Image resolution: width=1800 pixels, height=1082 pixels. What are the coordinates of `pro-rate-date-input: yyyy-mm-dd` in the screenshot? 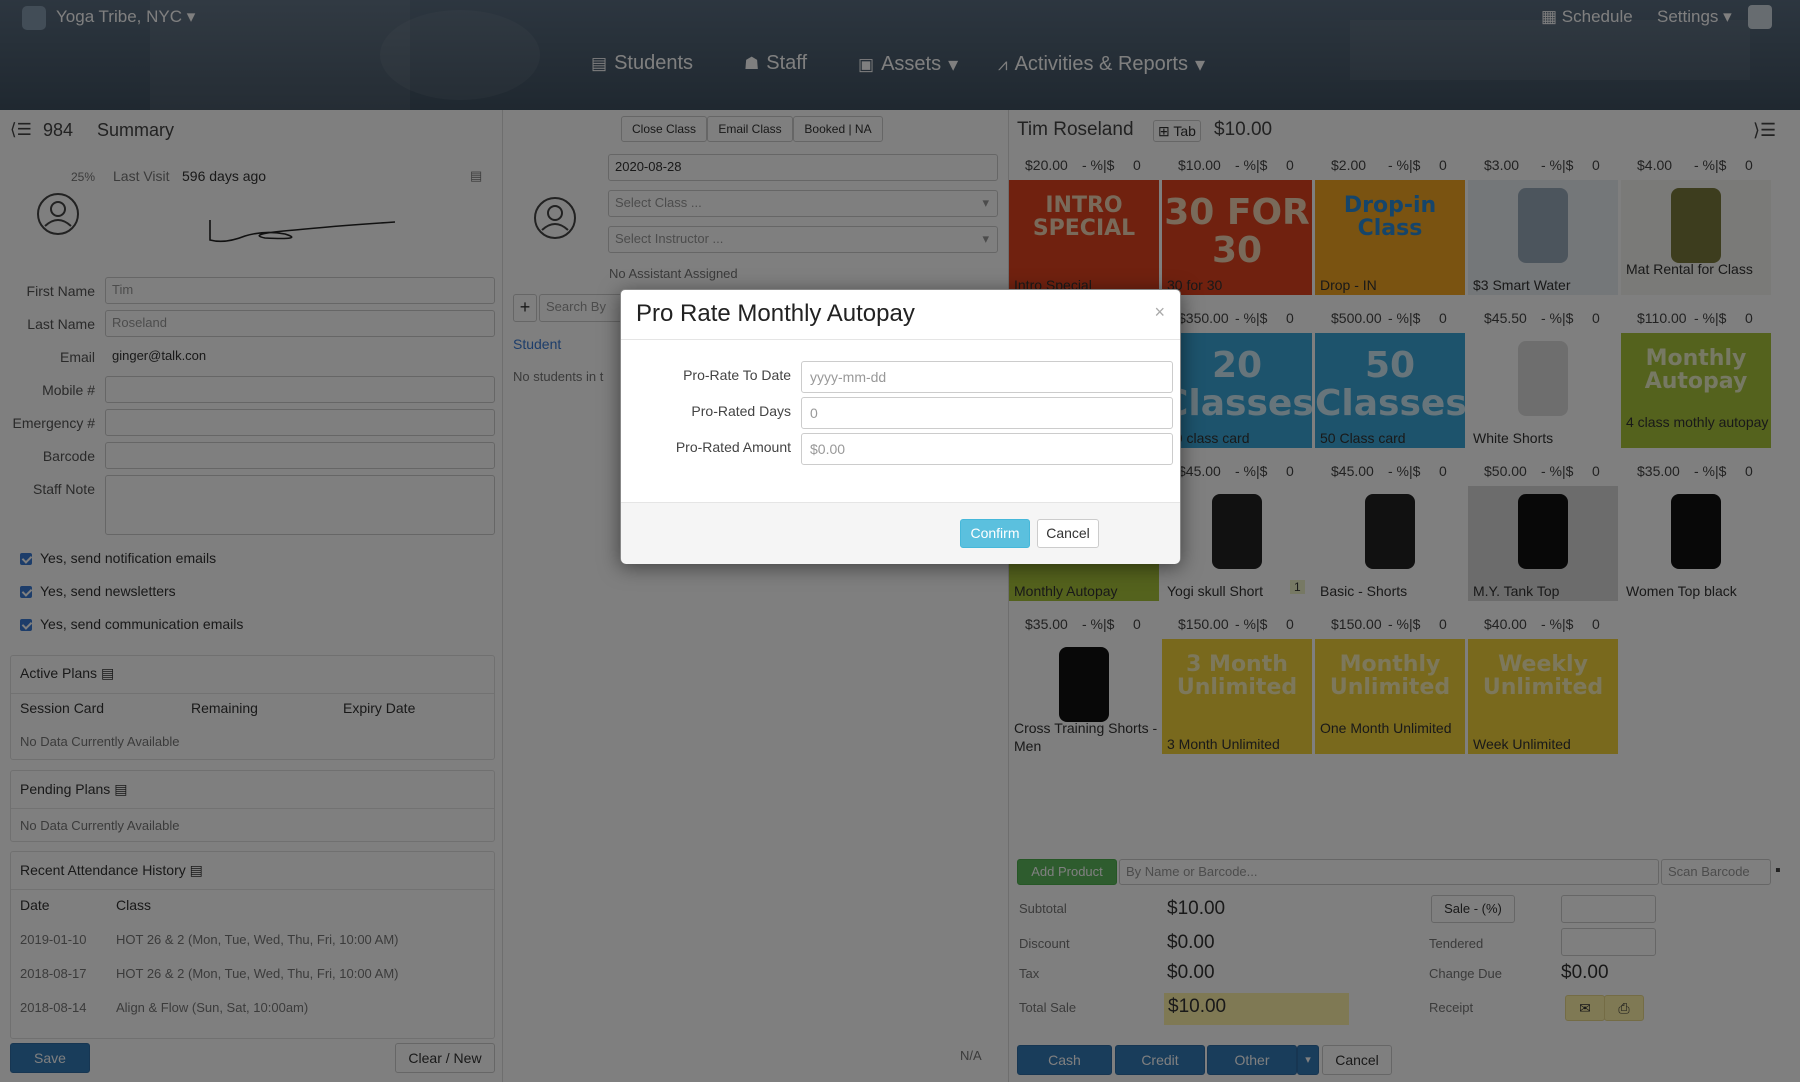 It's located at (987, 377).